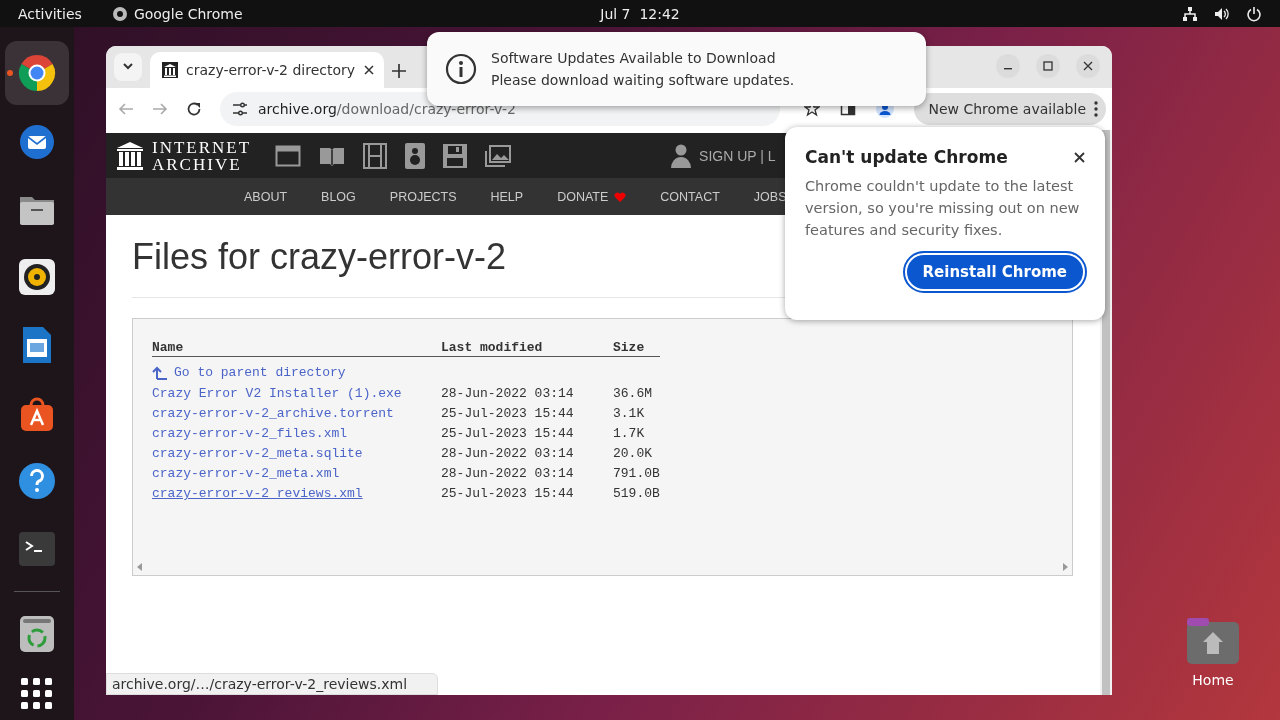 This screenshot has width=1280, height=720. Describe the element at coordinates (338, 196) in the screenshot. I see `nav-link: BLOG` at that location.